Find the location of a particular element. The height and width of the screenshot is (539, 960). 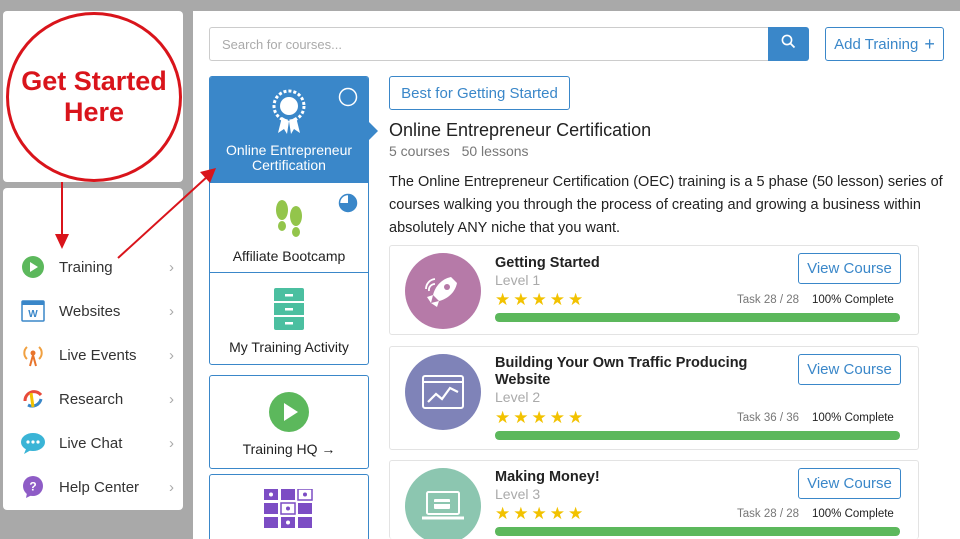

sidebar-item-label: Research is located at coordinates (91, 399).